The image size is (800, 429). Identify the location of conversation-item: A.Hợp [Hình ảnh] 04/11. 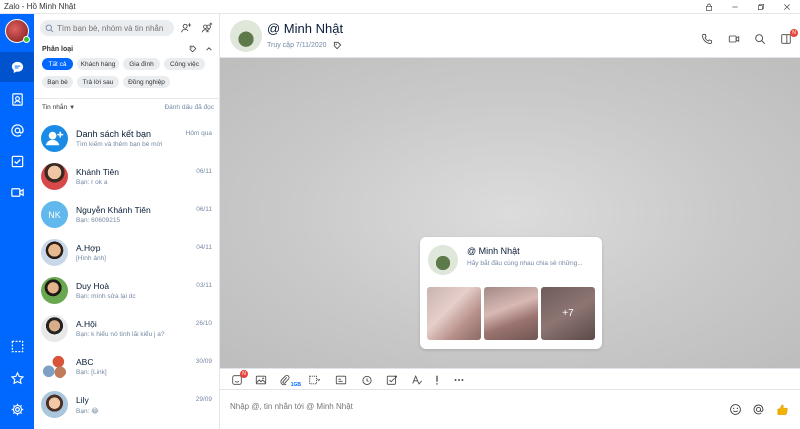
(127, 253).